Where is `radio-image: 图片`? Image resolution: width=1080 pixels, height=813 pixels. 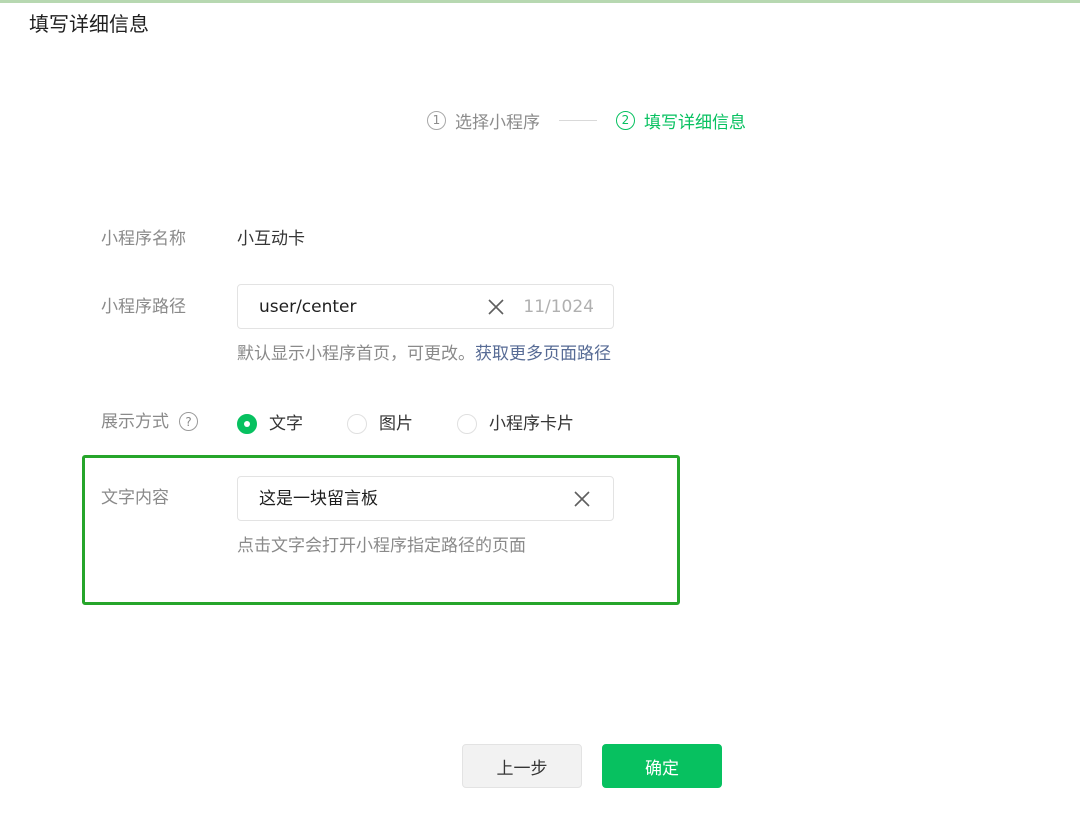
radio-image: 图片 is located at coordinates (380, 424).